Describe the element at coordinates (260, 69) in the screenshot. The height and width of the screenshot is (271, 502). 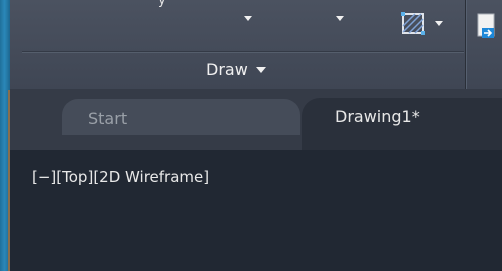
I see `chevron-down-icon` at that location.